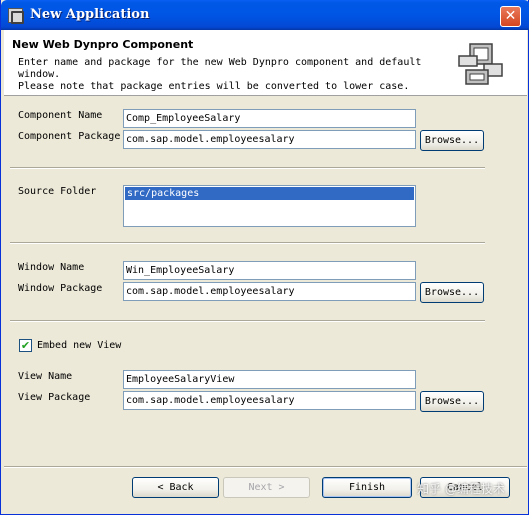  What do you see at coordinates (54, 397) in the screenshot?
I see `view-package-label: View Package` at bounding box center [54, 397].